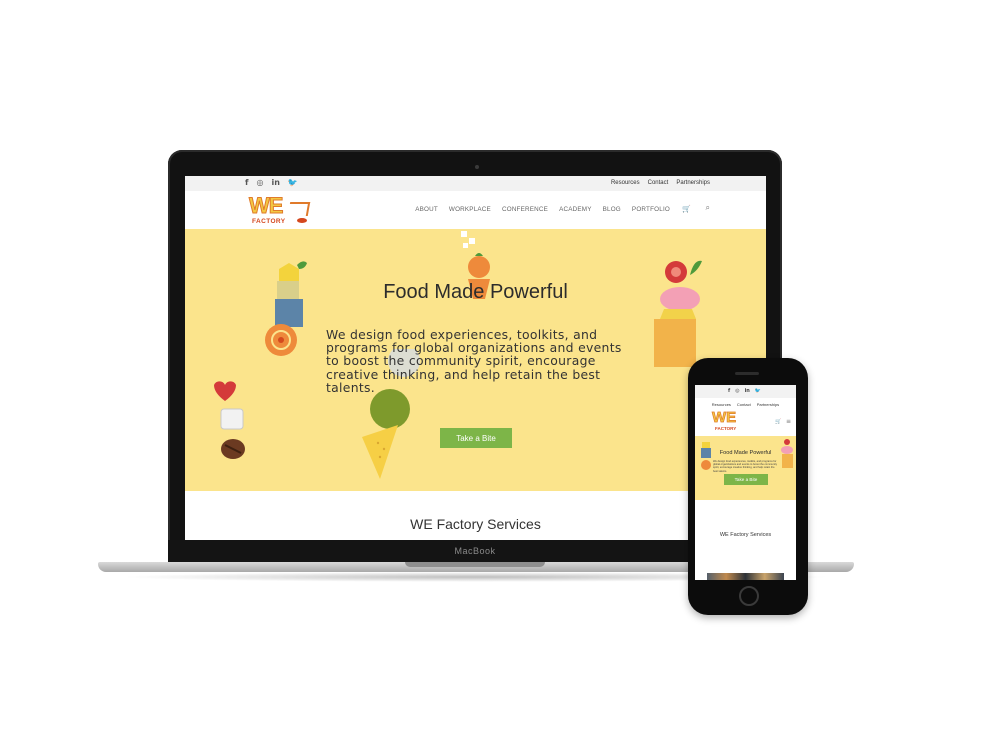 The image size is (1000, 750). What do you see at coordinates (625, 183) in the screenshot?
I see `resources-link: Resources` at bounding box center [625, 183].